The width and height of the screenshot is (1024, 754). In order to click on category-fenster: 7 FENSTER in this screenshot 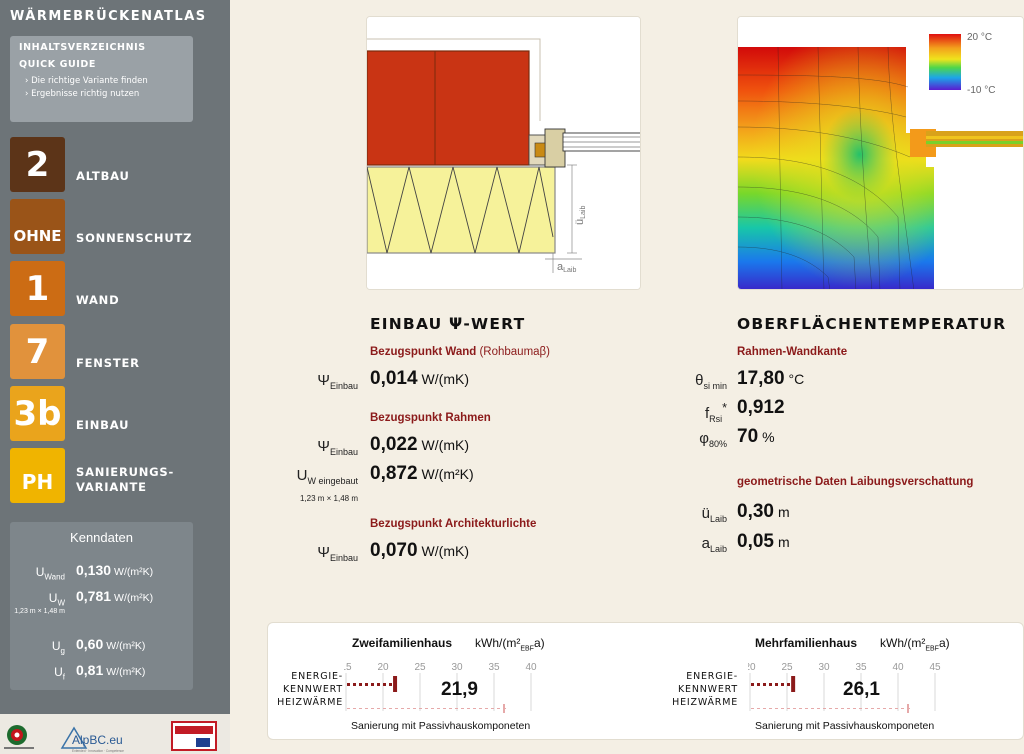, I will do `click(110, 351)`.